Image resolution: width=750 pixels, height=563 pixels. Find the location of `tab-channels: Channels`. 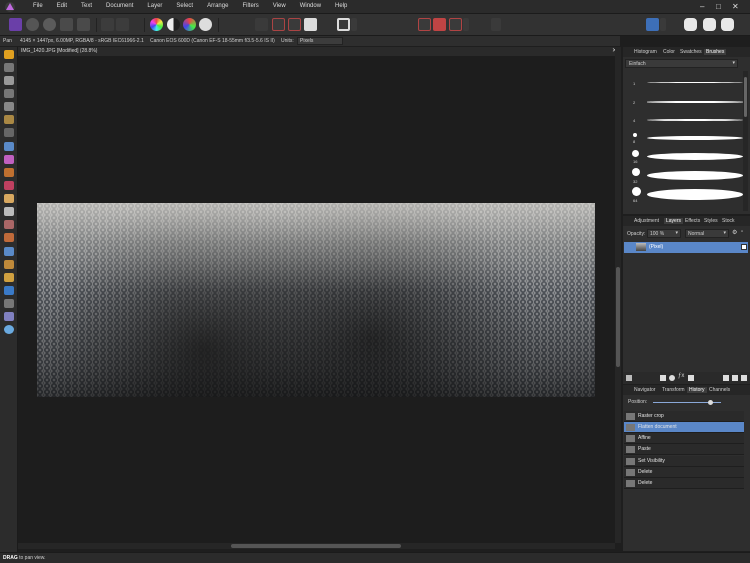

tab-channels: Channels is located at coordinates (719, 390).